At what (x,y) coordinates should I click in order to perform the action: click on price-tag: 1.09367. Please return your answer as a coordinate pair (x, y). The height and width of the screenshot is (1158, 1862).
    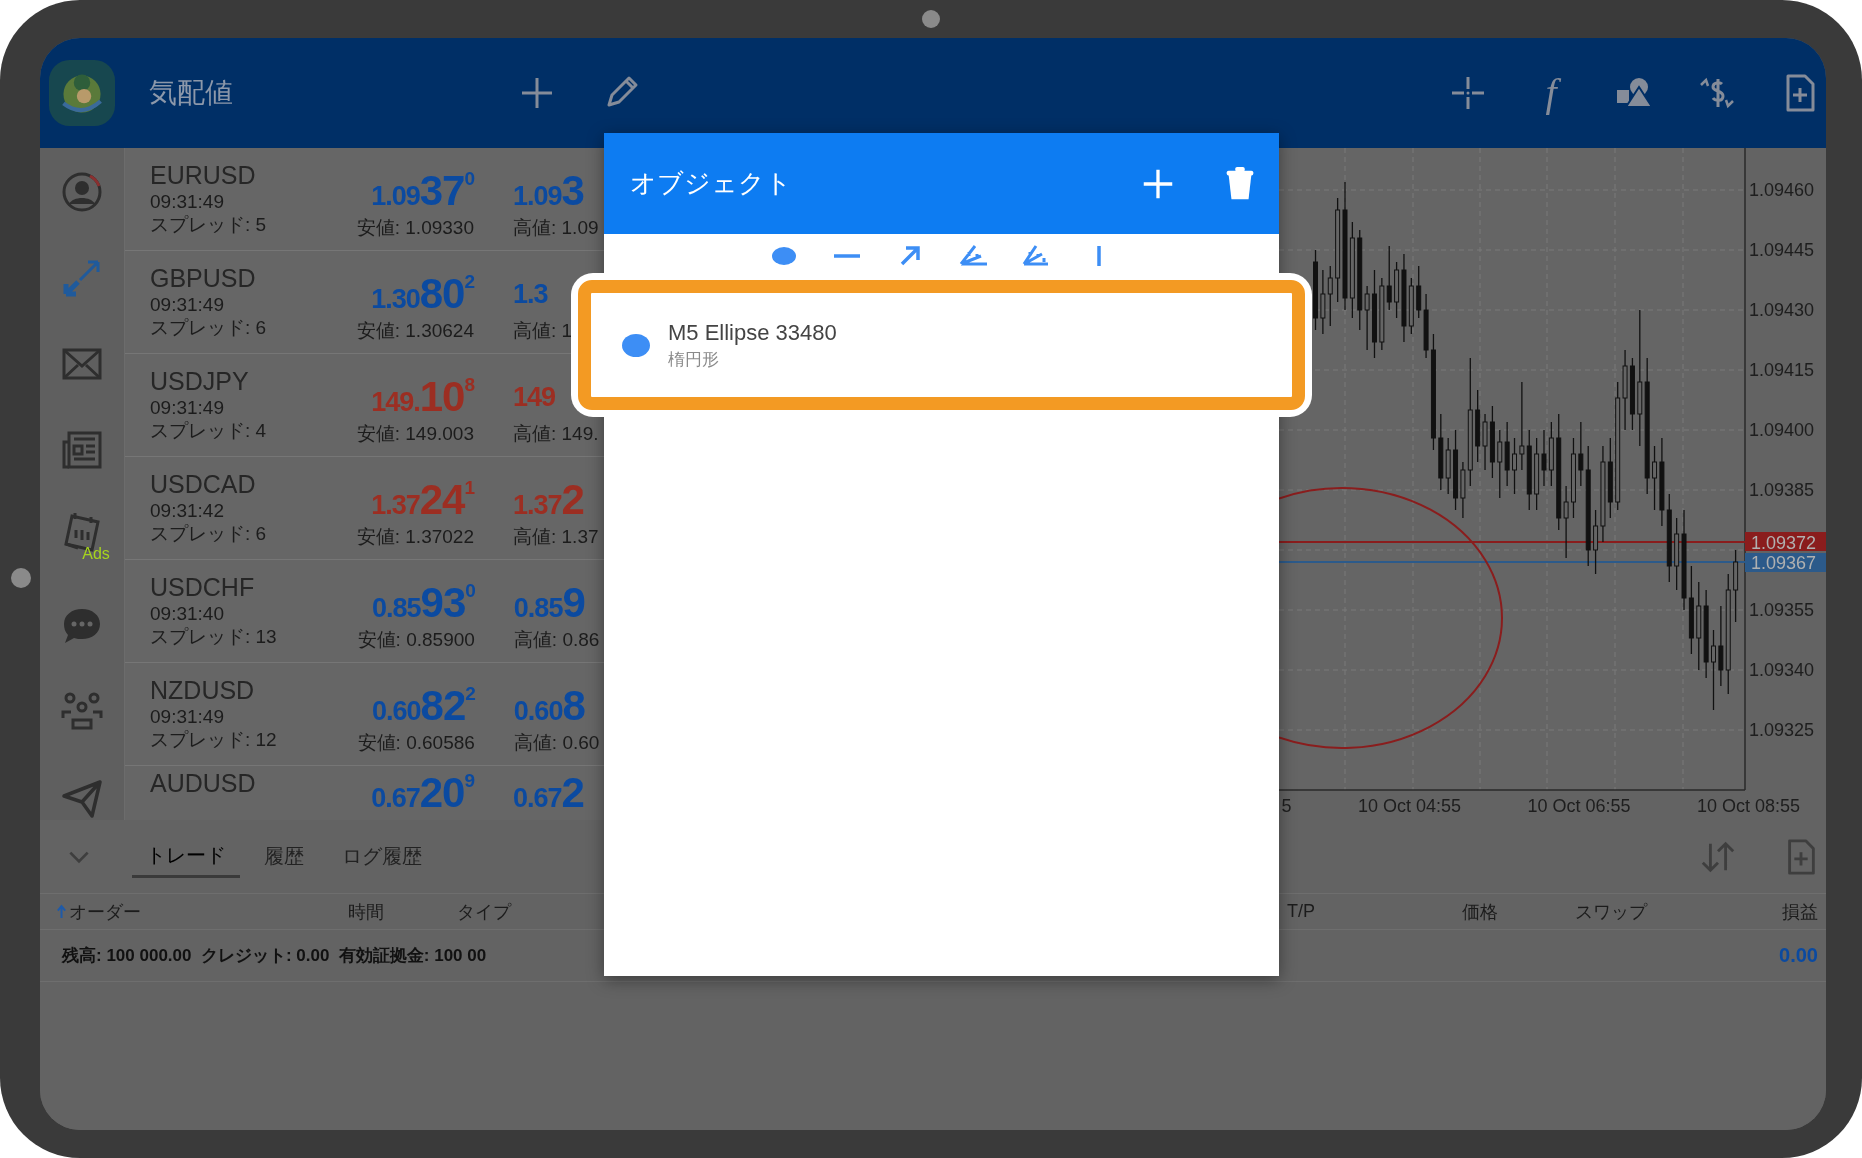
    Looking at the image, I should click on (1785, 563).